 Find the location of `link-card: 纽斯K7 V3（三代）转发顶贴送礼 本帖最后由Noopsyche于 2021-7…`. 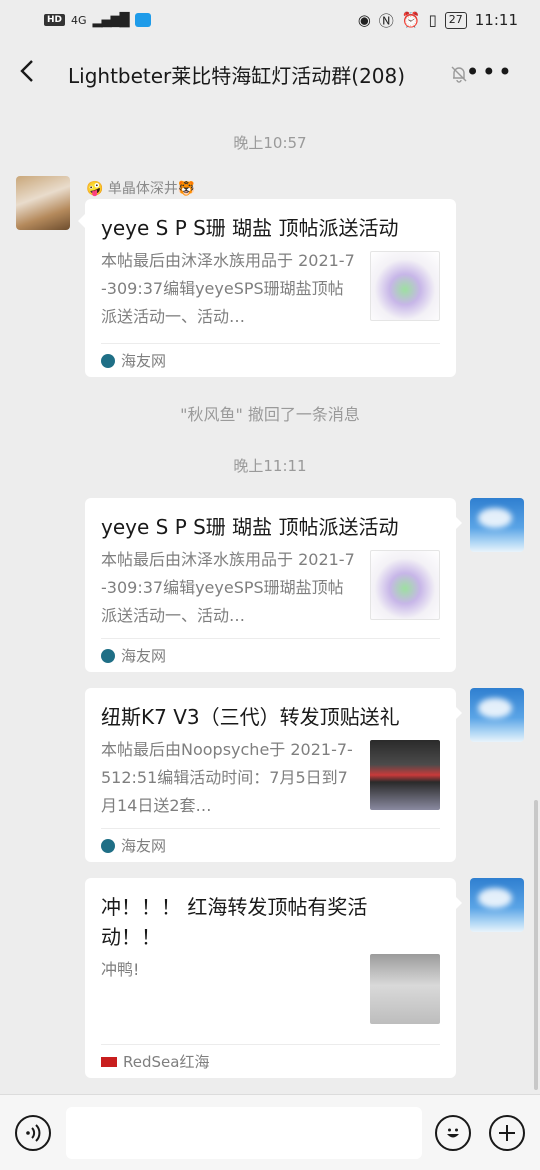

link-card: 纽斯K7 V3（三代）转发顶贴送礼 本帖最后由Noopsyche于 2021-7… is located at coordinates (270, 775).